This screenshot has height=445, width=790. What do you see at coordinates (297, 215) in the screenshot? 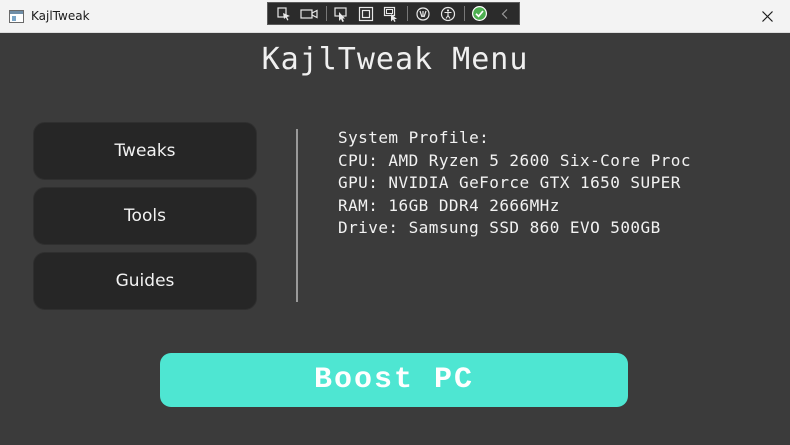
I see `vertical-divider` at bounding box center [297, 215].